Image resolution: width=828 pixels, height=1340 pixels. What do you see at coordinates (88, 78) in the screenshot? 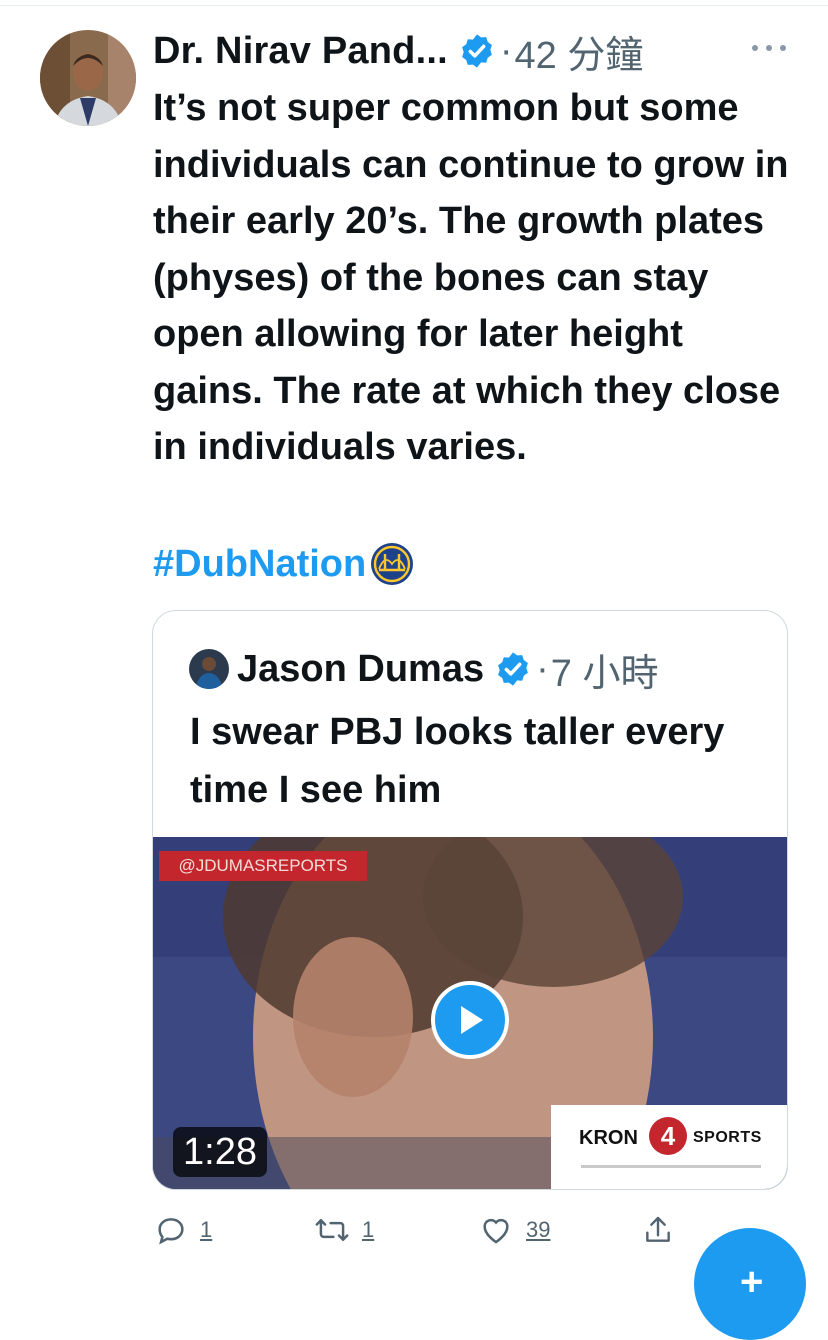
I see `author-avatar` at bounding box center [88, 78].